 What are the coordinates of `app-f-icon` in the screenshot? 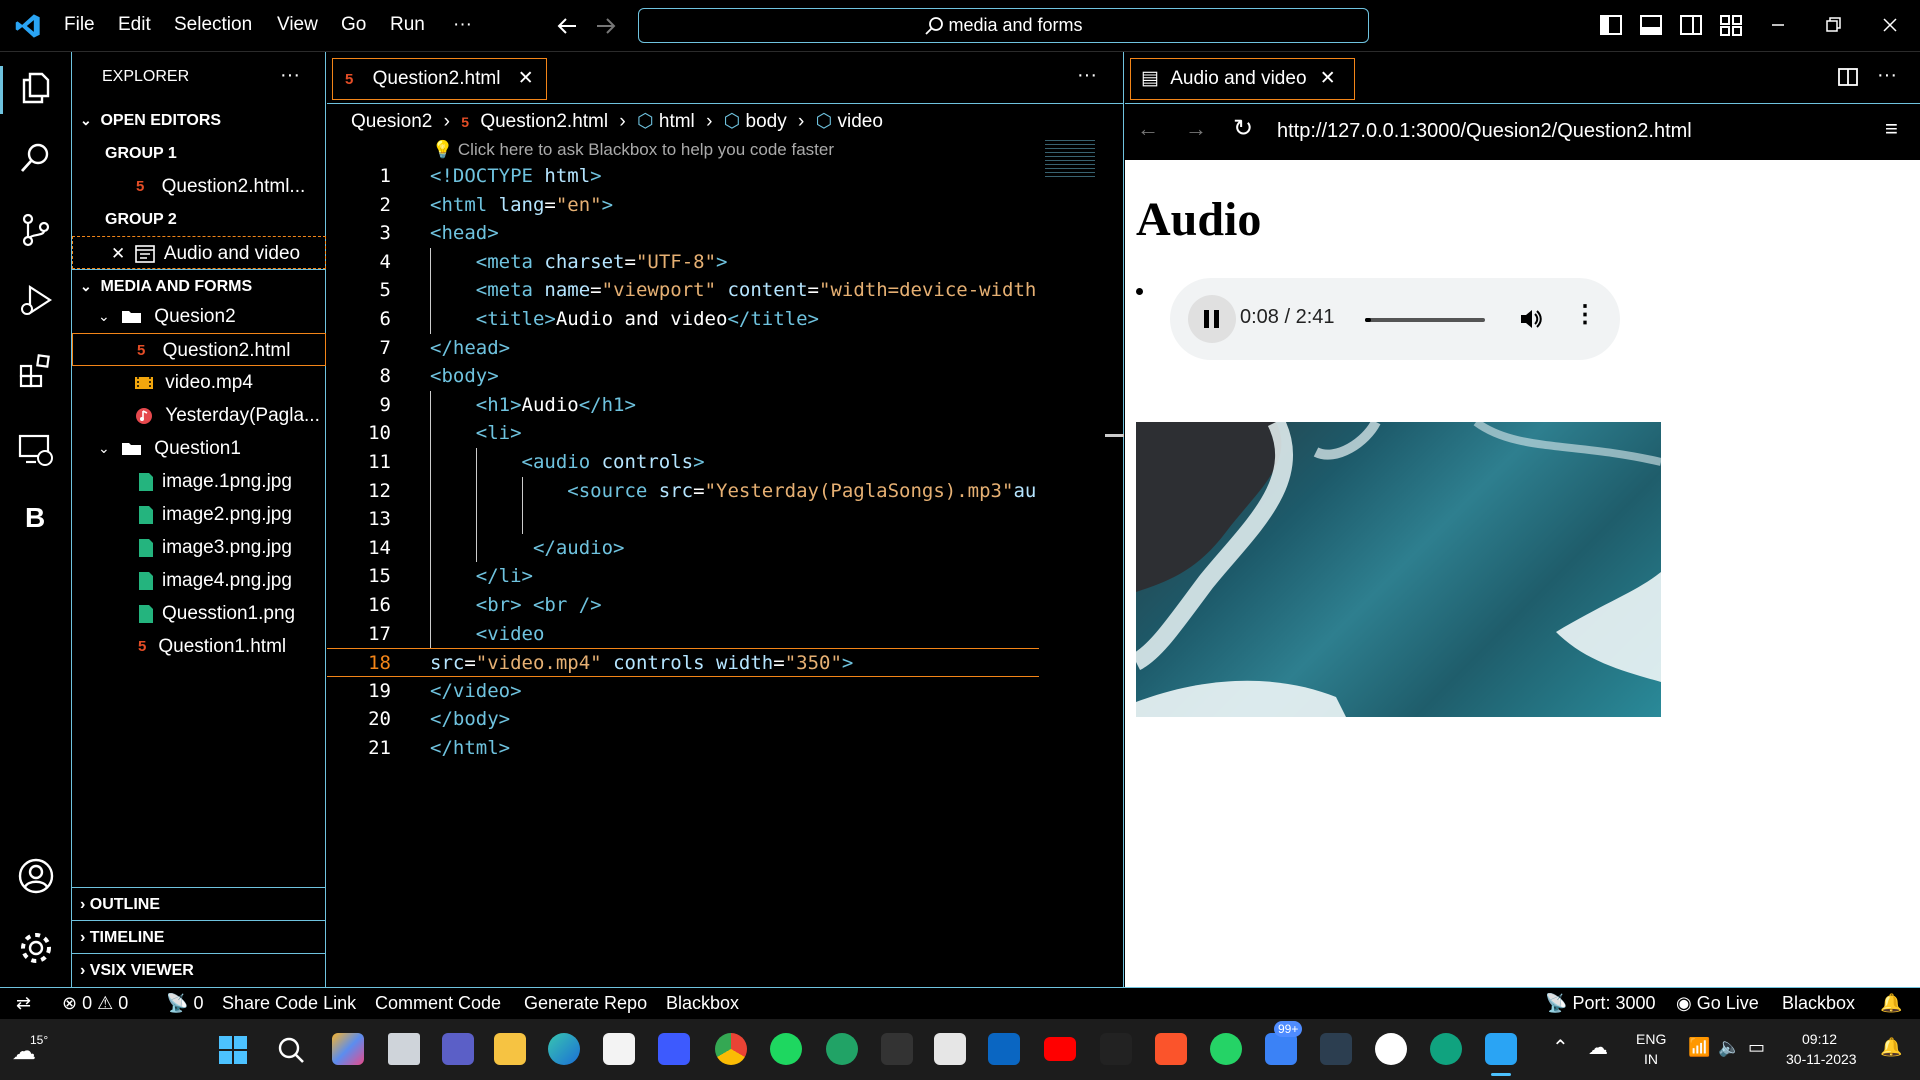 It's located at (897, 1049).